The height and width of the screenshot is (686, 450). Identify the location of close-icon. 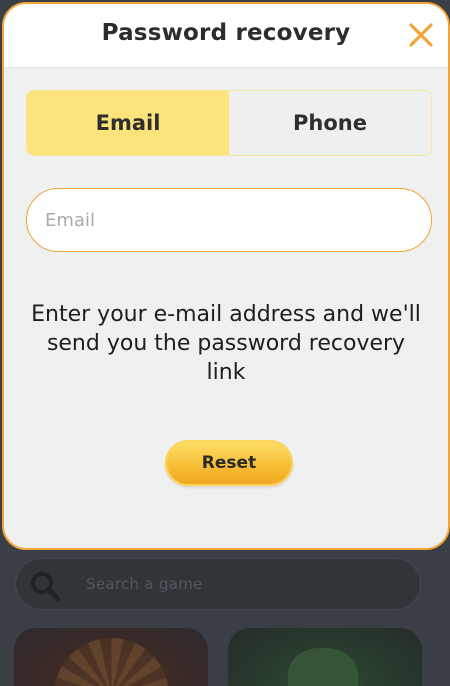
(421, 35).